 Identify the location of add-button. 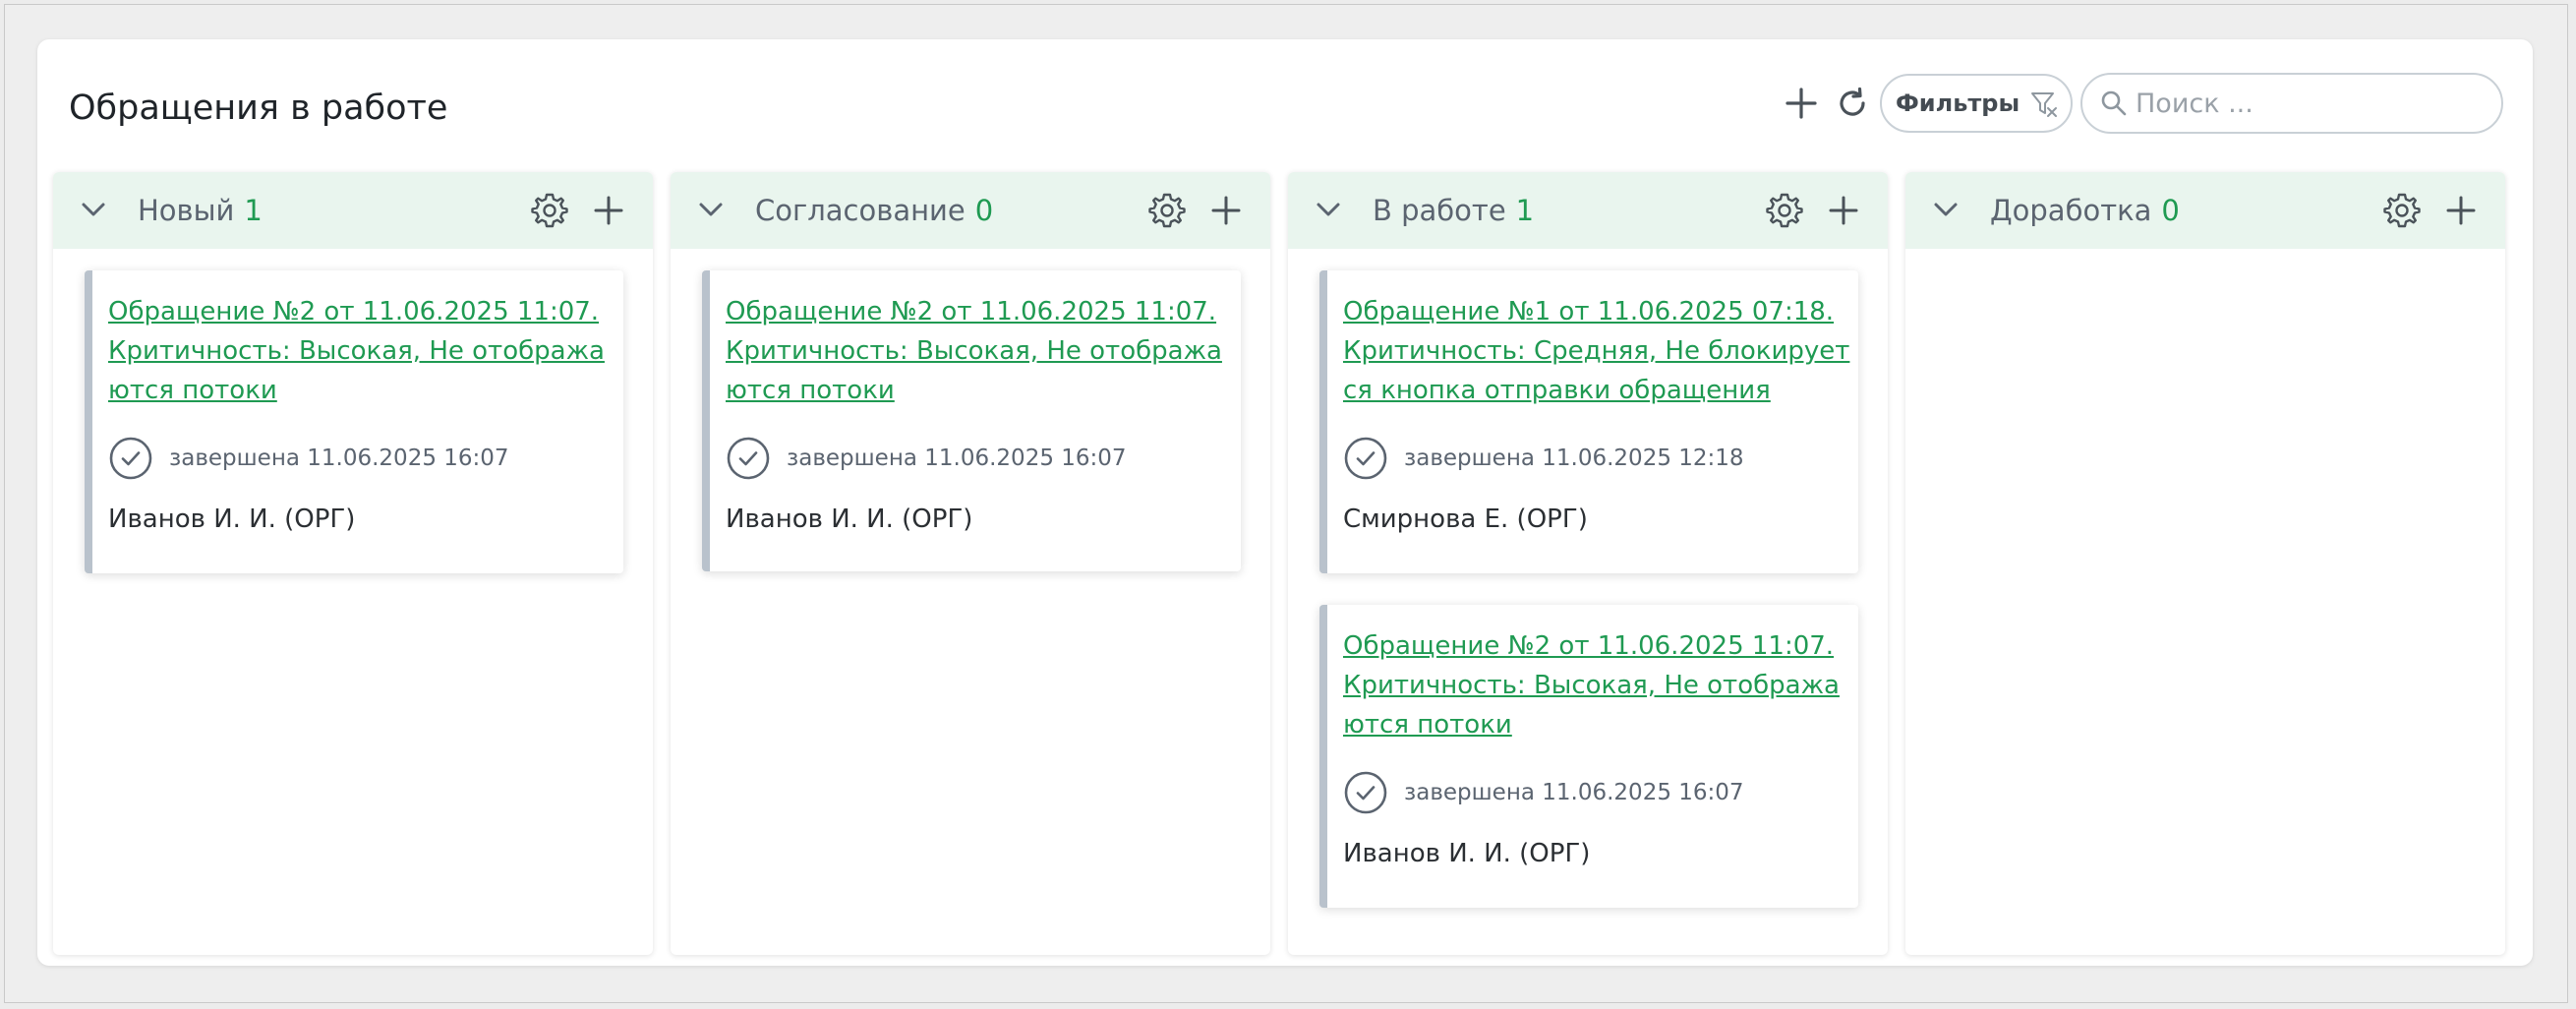
(1801, 103).